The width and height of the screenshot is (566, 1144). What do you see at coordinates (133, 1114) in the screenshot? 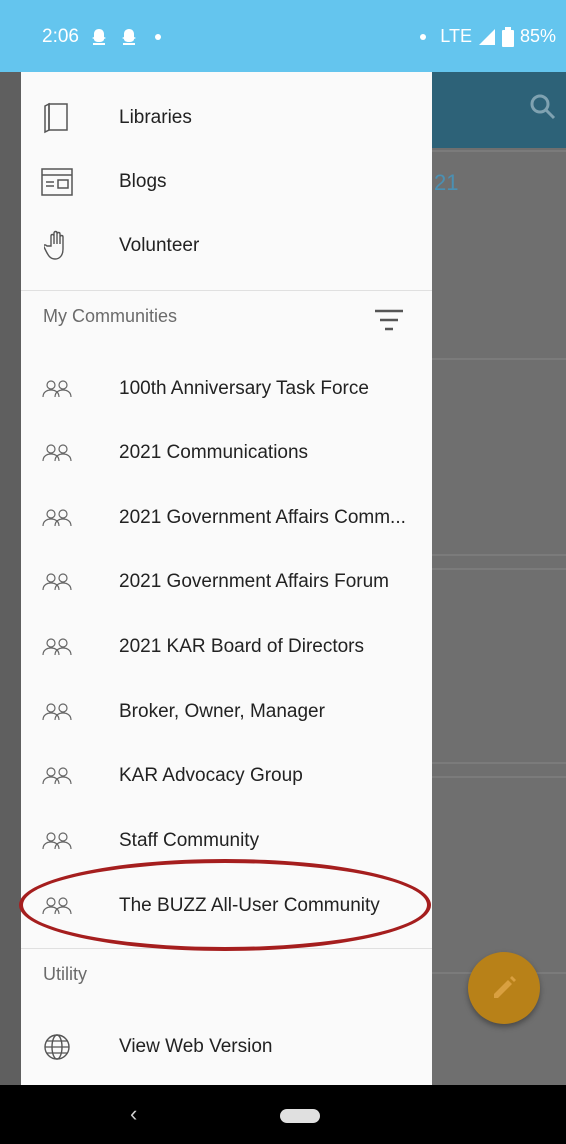
I see `back-icon: ‹` at bounding box center [133, 1114].